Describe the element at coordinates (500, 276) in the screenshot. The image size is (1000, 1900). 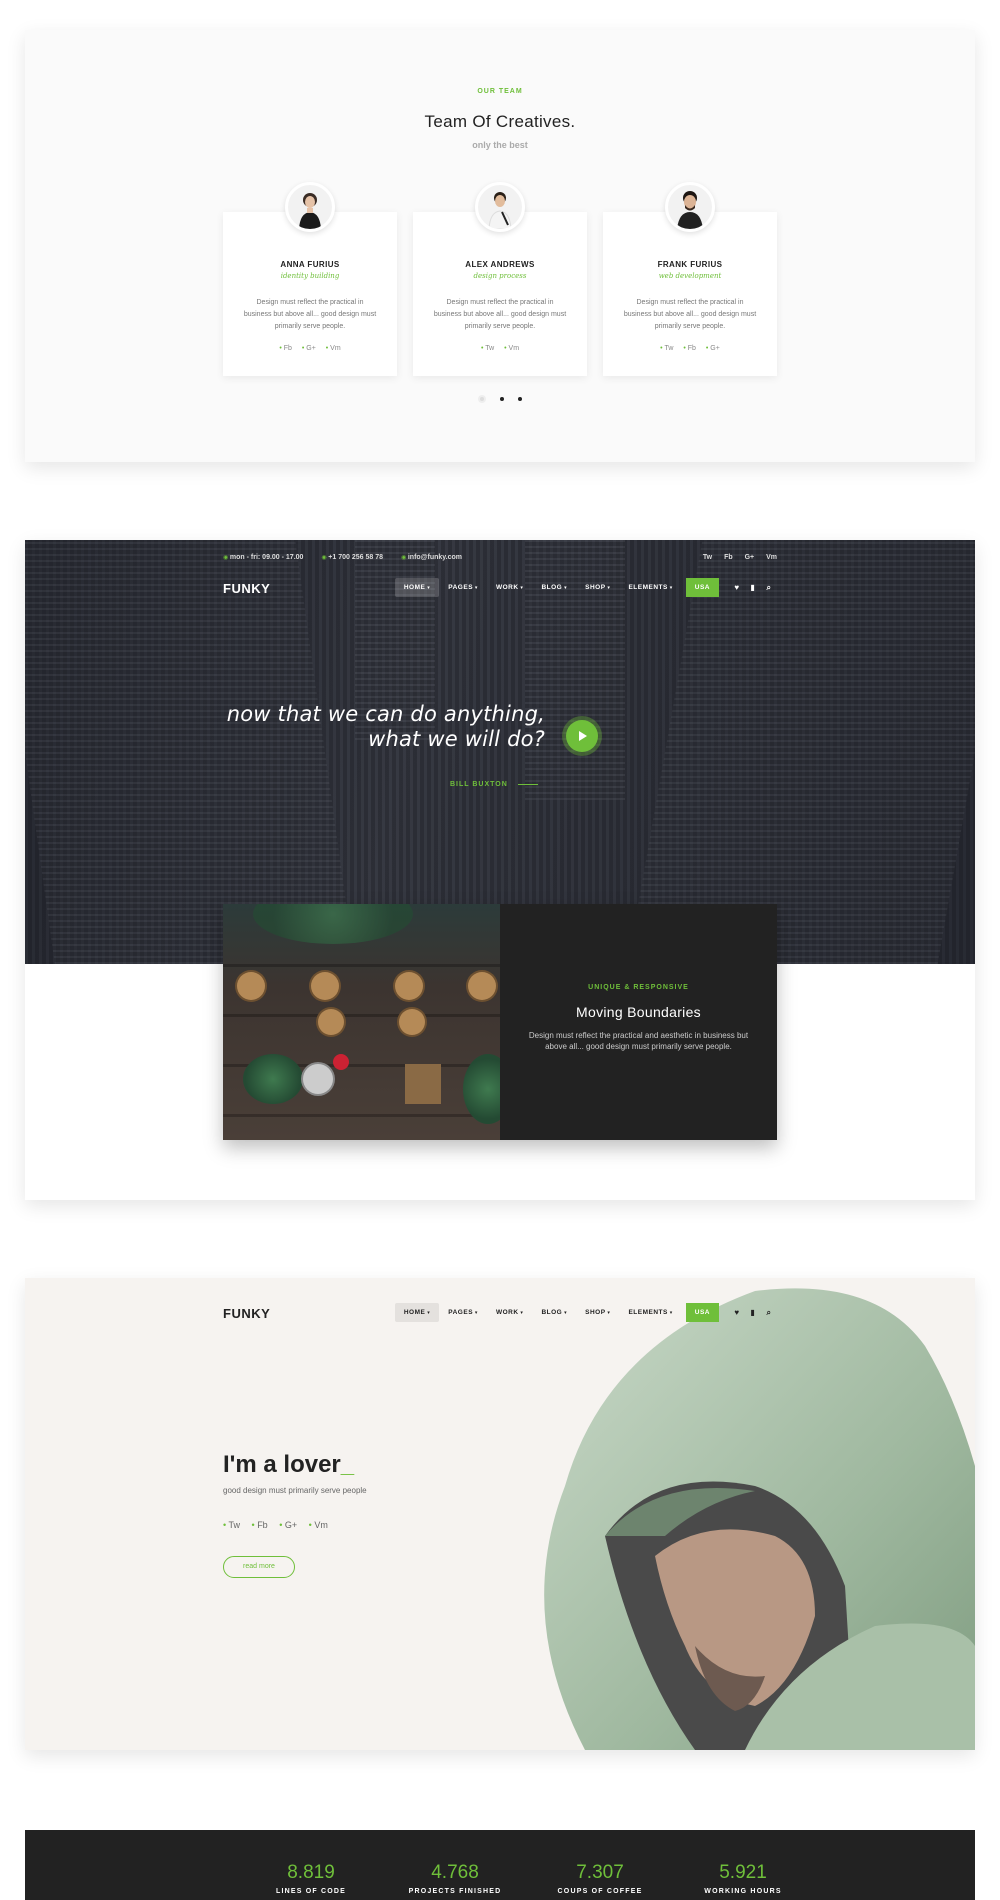
I see `member-role: design process` at that location.